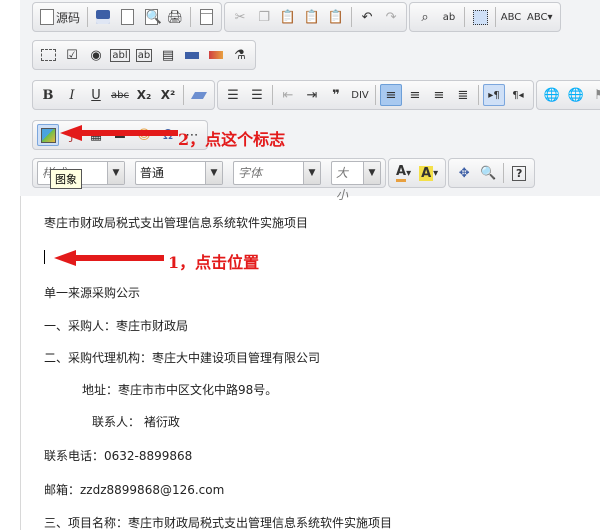 This screenshot has width=600, height=531. I want to click on print-button: 🖨, so click(175, 17).